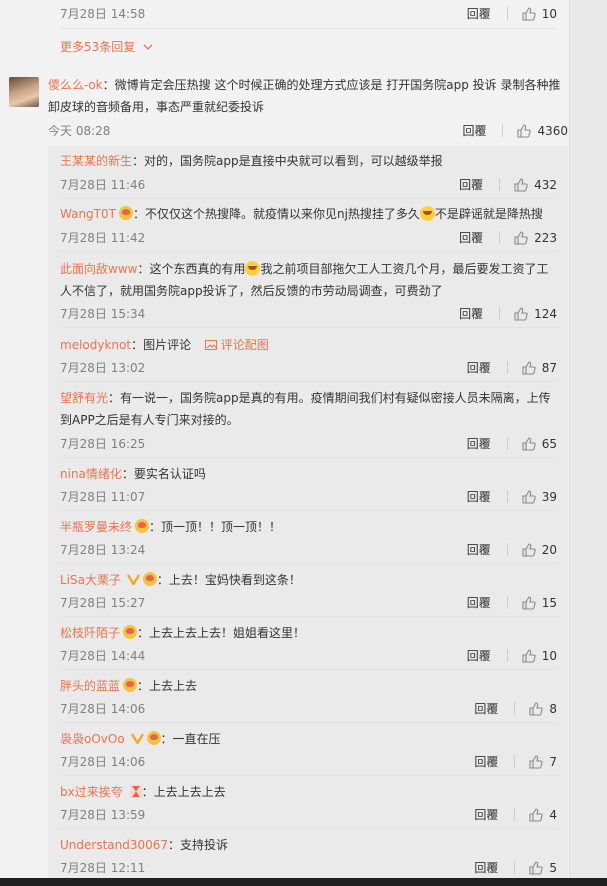 Image resolution: width=607 pixels, height=886 pixels. Describe the element at coordinates (106, 46) in the screenshot. I see `more-replies-link: 更多53条回复` at that location.